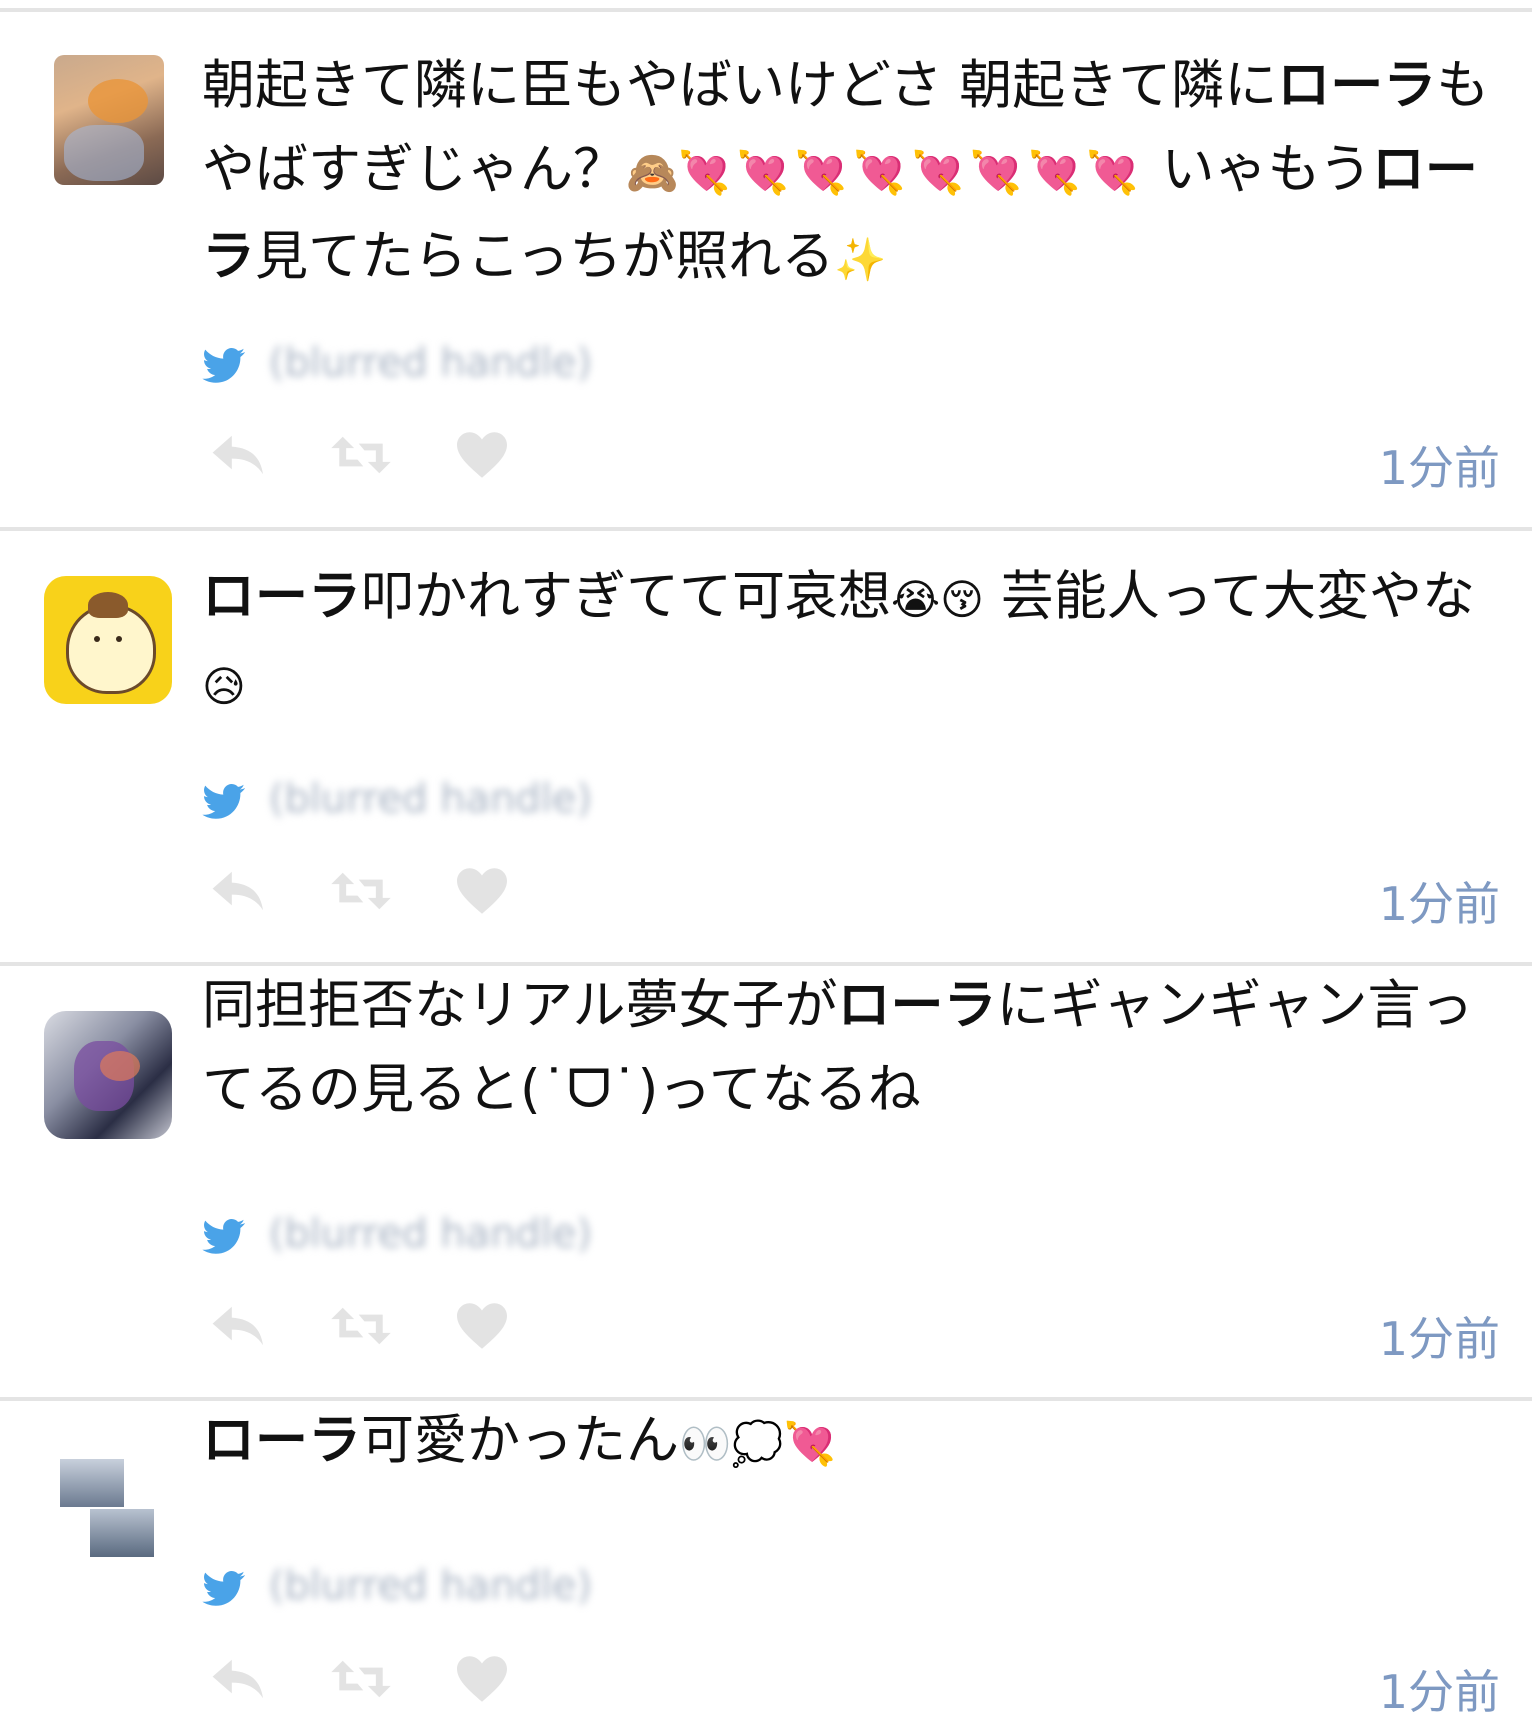 This screenshot has width=1532, height=1735. Describe the element at coordinates (224, 686) in the screenshot. I see `sweat-emoji: 😥` at that location.